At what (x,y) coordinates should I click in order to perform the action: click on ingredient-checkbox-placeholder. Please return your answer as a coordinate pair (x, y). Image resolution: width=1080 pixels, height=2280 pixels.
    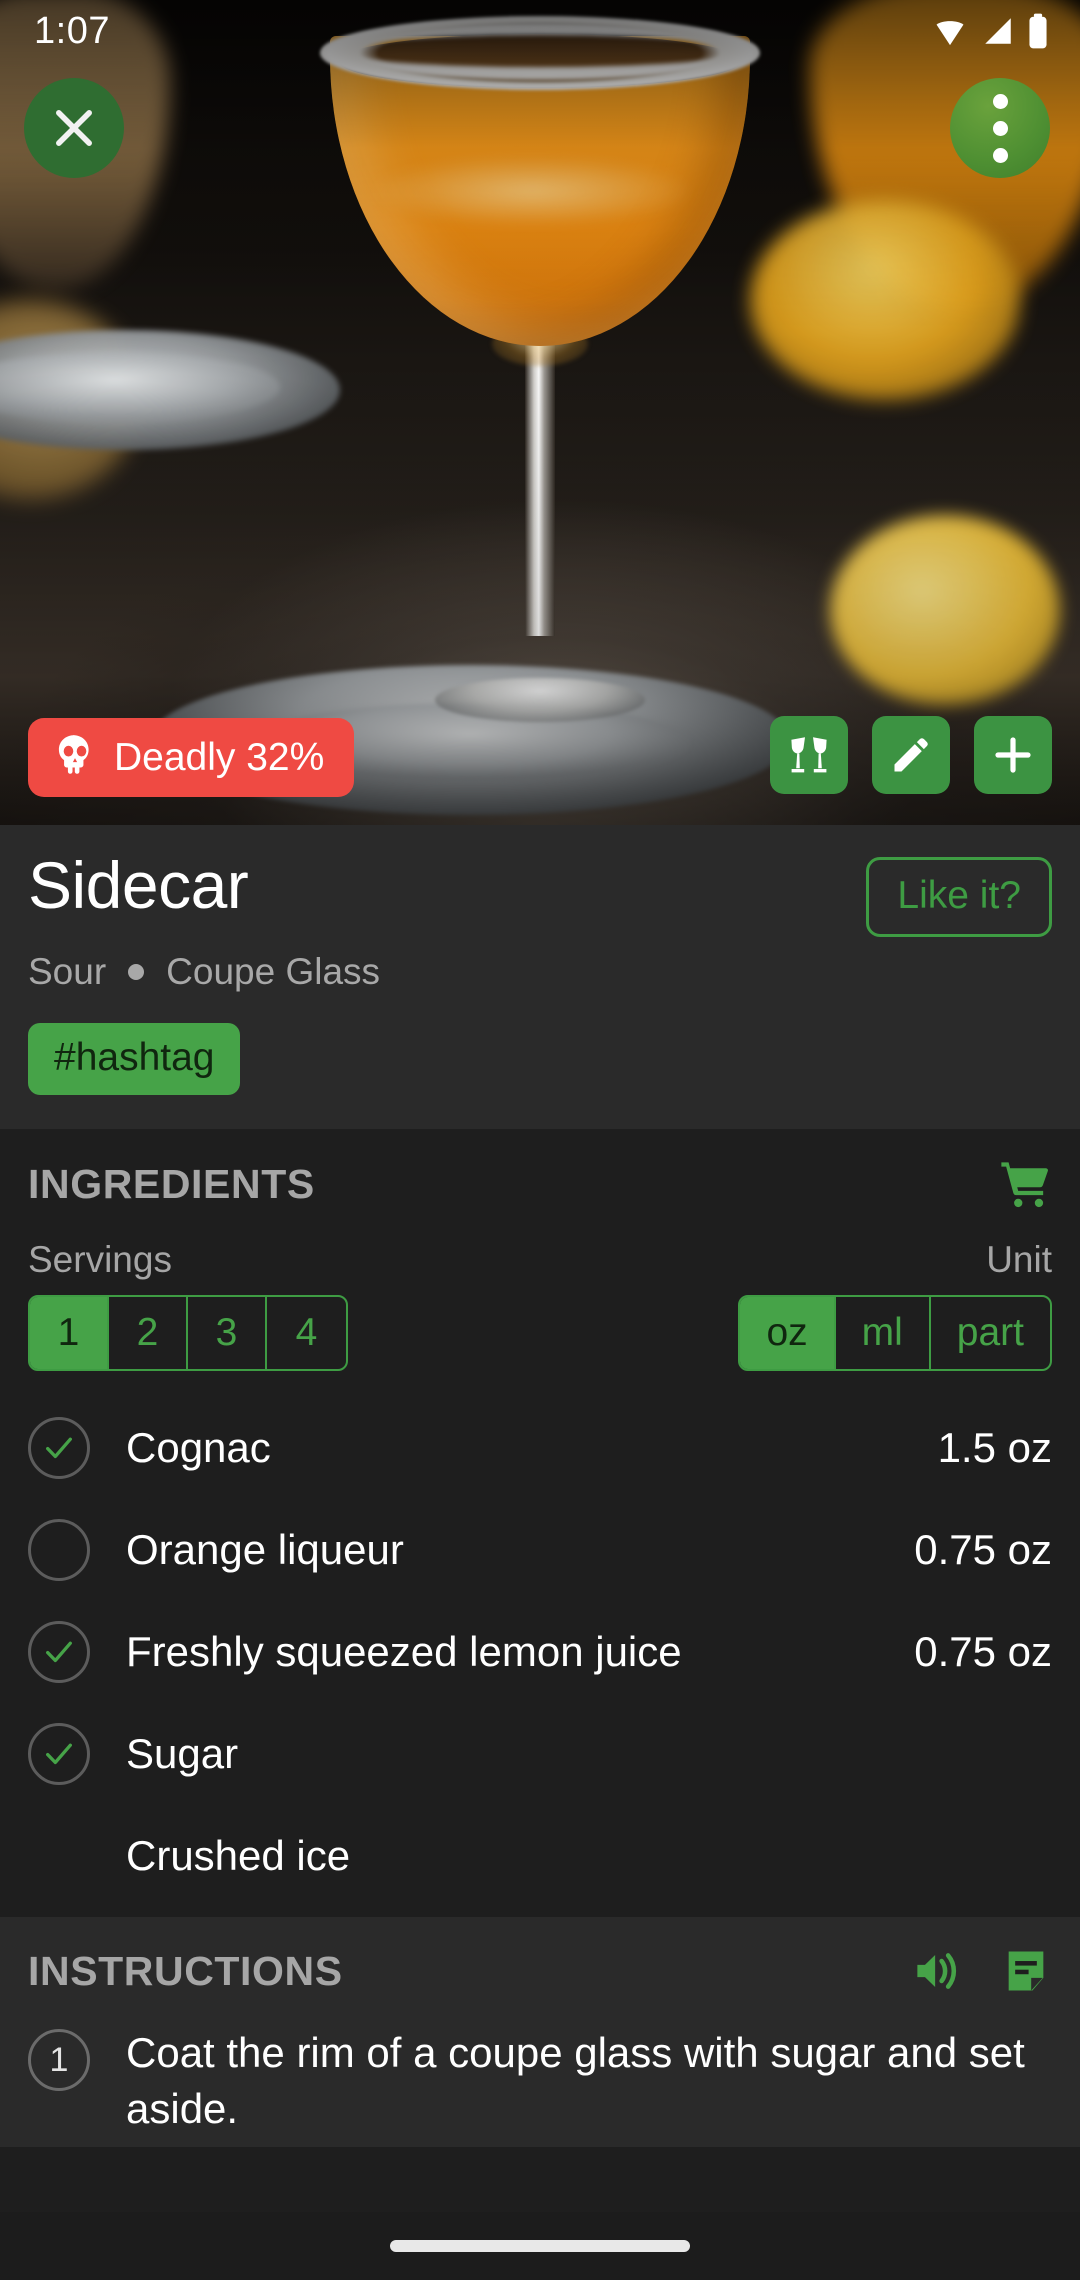
    Looking at the image, I should click on (59, 1856).